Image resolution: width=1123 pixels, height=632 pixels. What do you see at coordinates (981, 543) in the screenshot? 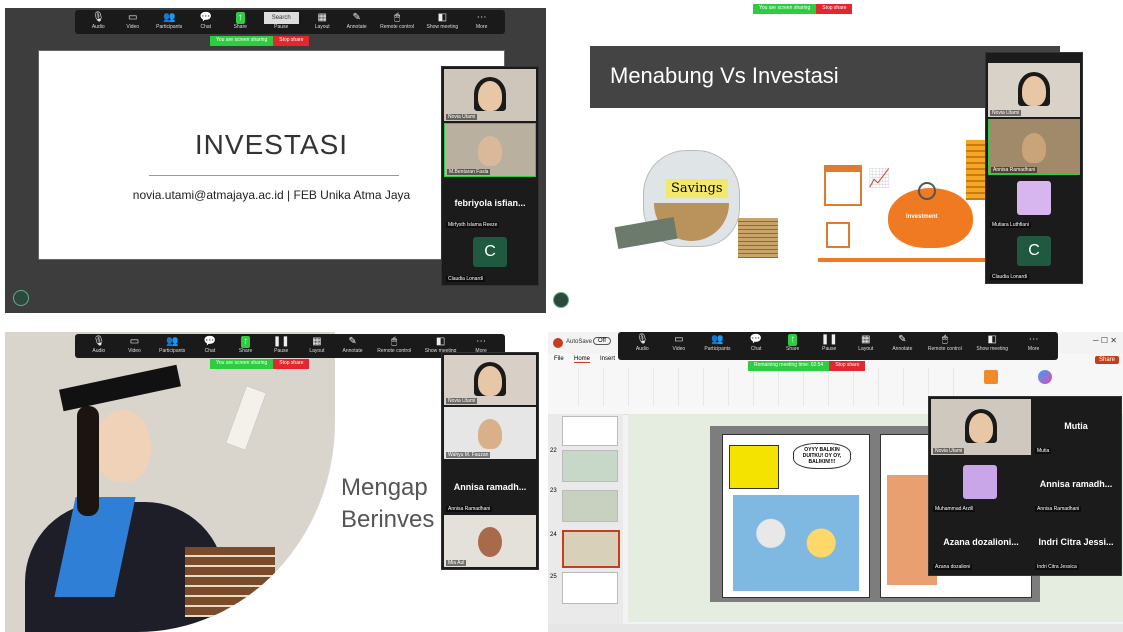
I see `participant-tile: Azana dozalioni... Azana dozalioni` at bounding box center [981, 543].